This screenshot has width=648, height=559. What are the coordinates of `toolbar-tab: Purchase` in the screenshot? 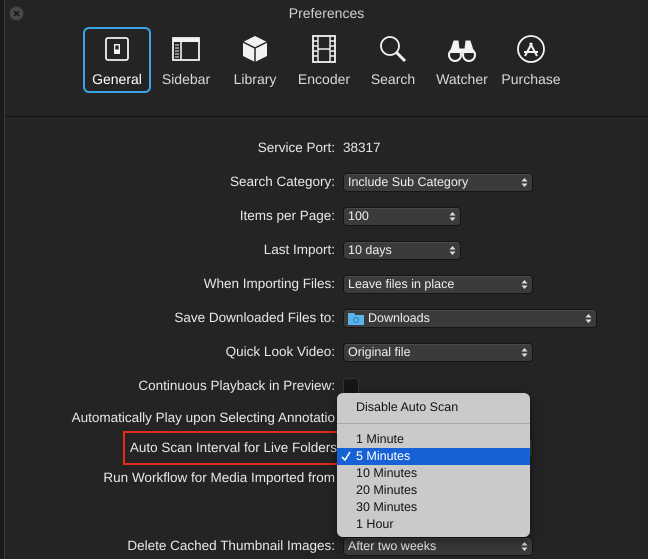 It's located at (531, 60).